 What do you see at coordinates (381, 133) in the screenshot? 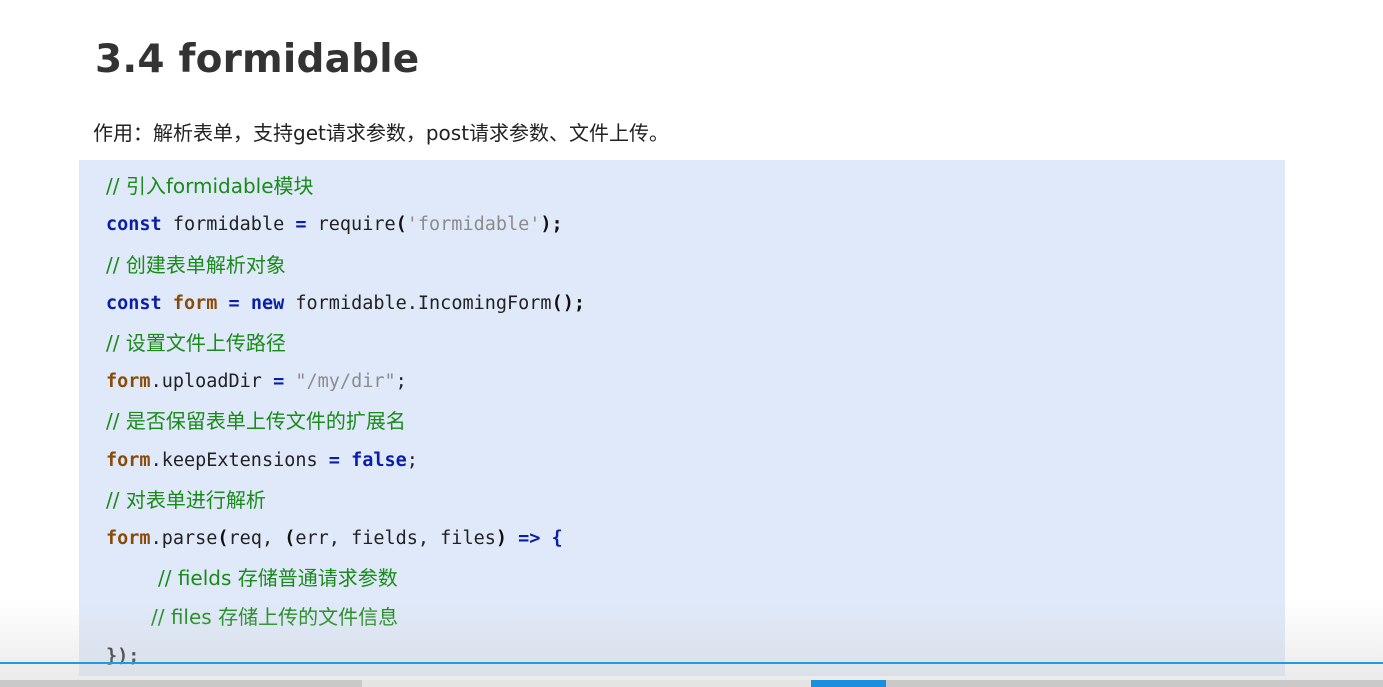
I see `description-text: 作用：解析表单，支持get请求参数，post请求参数、文件上传。` at bounding box center [381, 133].